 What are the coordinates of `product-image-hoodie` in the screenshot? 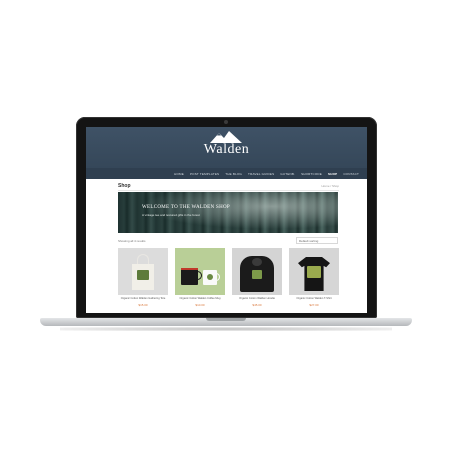 It's located at (257, 271).